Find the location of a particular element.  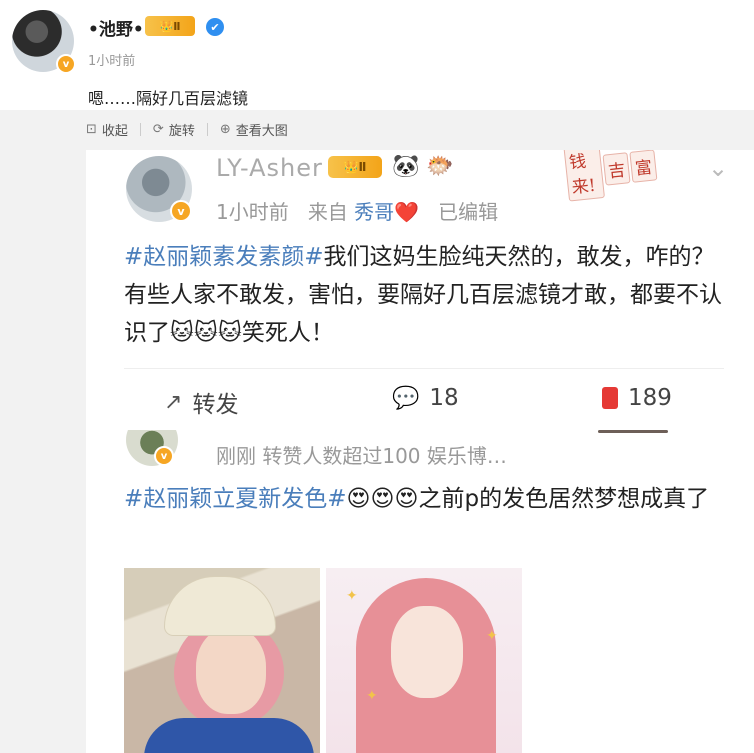

comment-action: 💬 18 is located at coordinates (425, 398).